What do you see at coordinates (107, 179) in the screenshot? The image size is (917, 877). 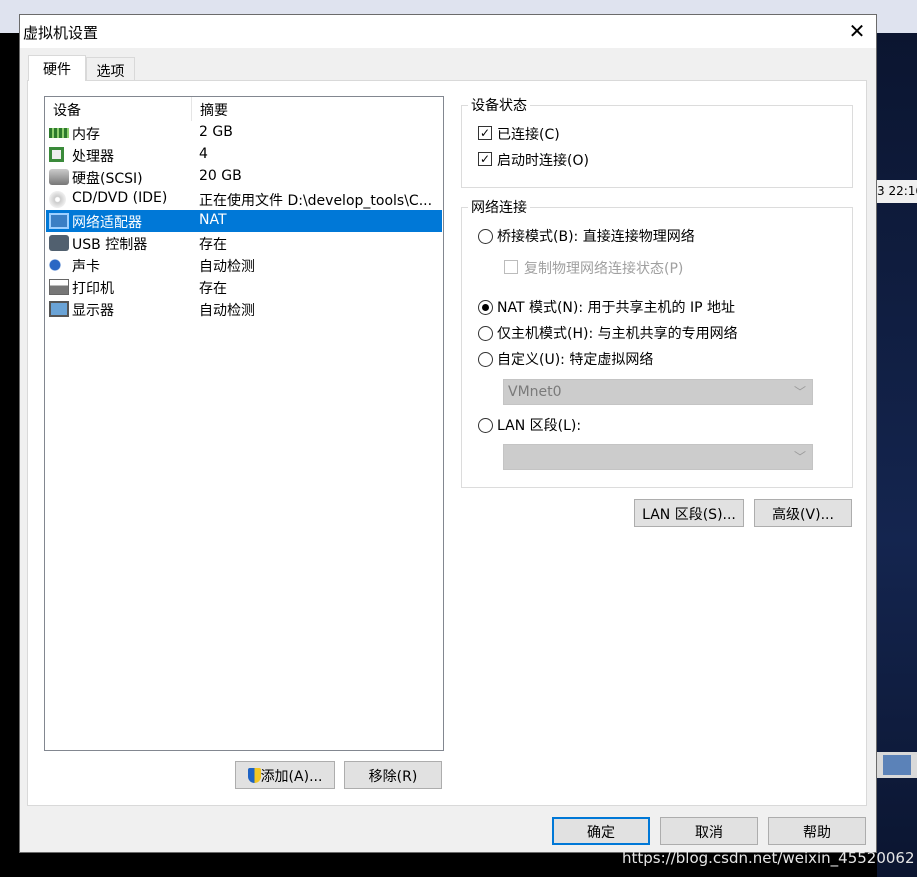 I see `device-name: 硬盘(SCSI)` at bounding box center [107, 179].